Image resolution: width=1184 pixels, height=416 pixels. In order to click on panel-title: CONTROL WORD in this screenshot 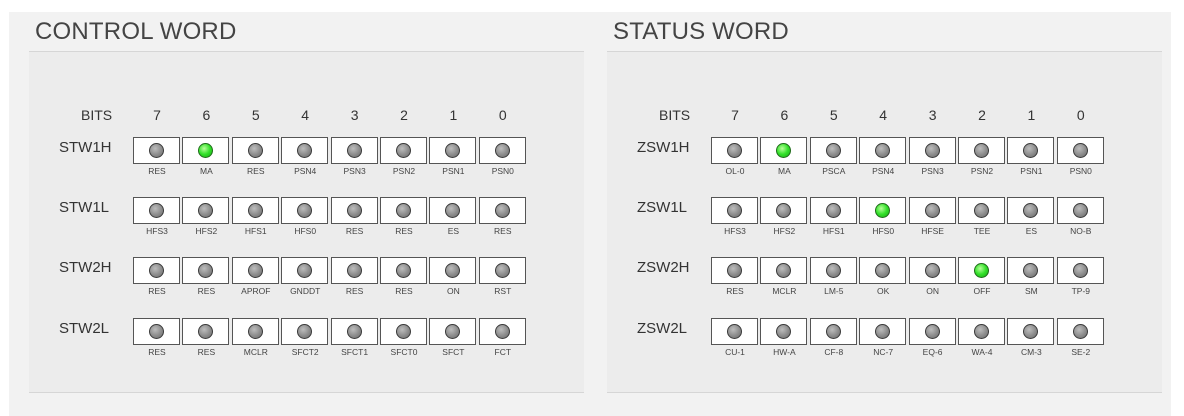, I will do `click(136, 31)`.